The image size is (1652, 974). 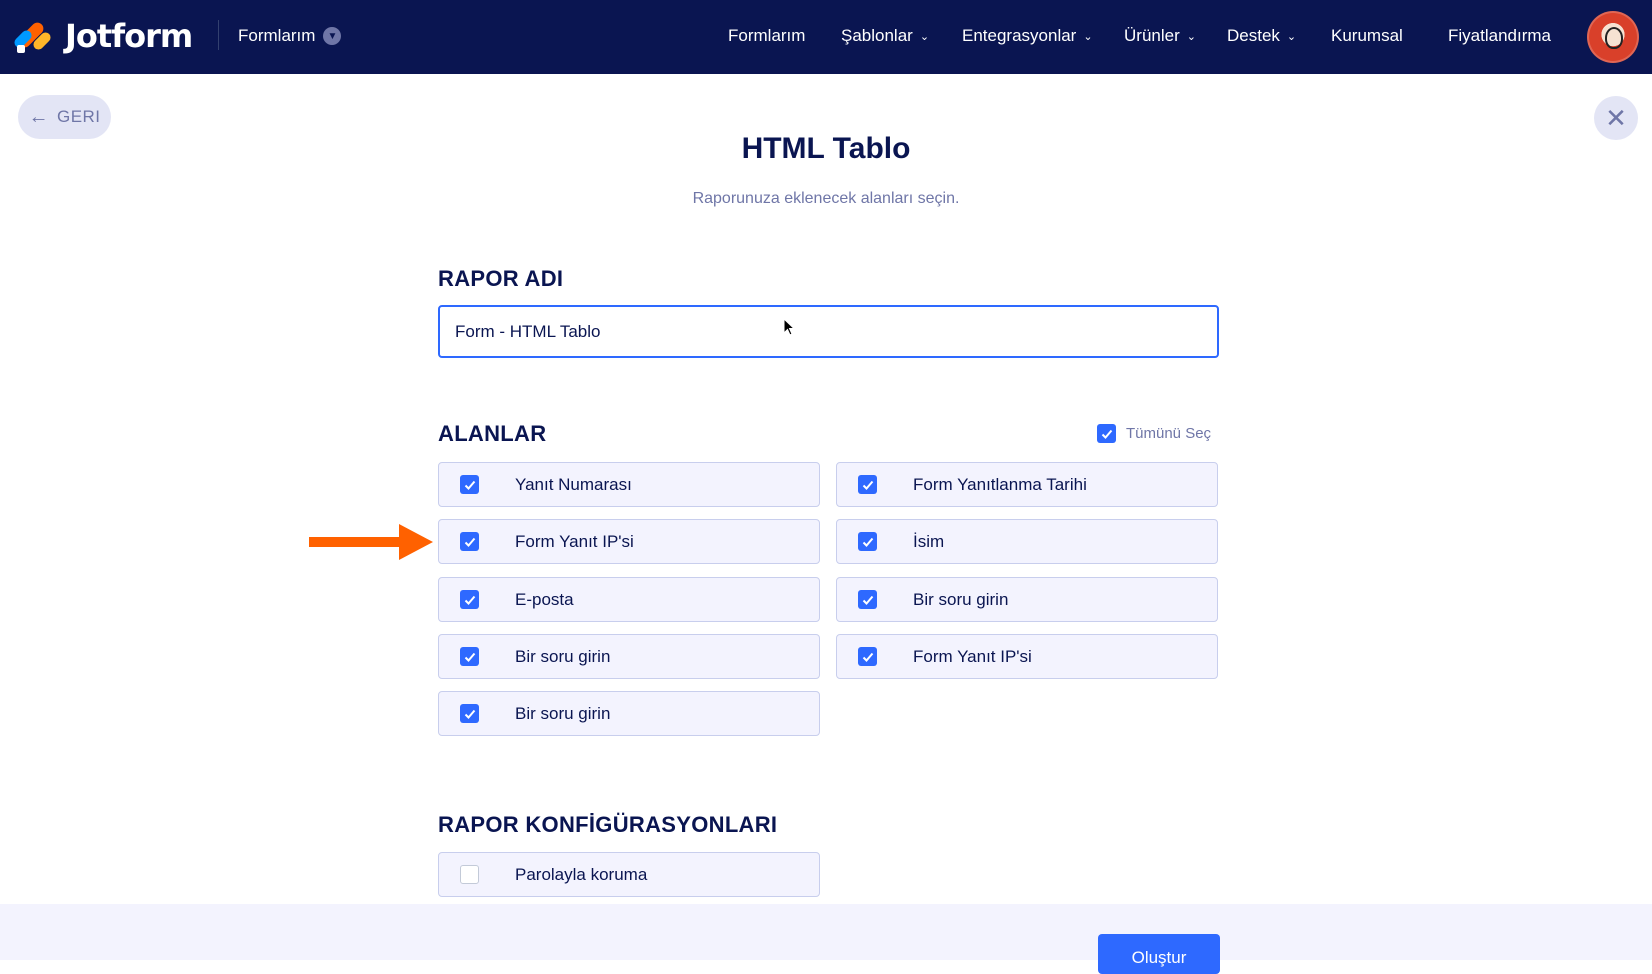 I want to click on nav-label: Formlarım, so click(x=767, y=35).